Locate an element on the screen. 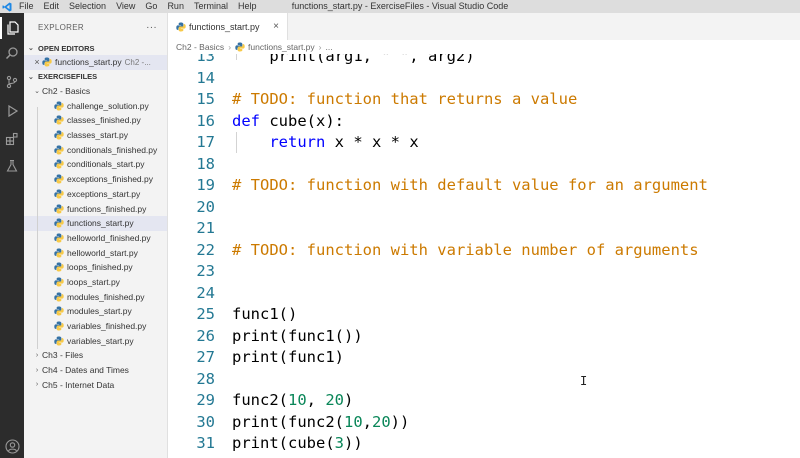  file-name: conditionals_start.py is located at coordinates (106, 164).